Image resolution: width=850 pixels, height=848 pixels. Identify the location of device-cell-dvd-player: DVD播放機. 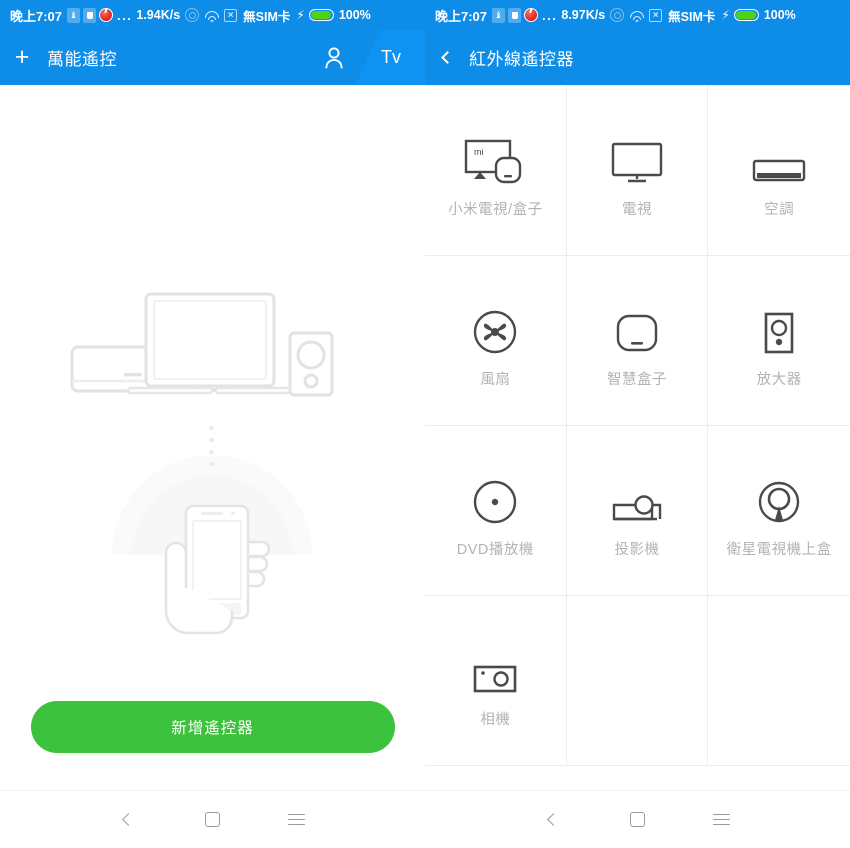
(496, 511).